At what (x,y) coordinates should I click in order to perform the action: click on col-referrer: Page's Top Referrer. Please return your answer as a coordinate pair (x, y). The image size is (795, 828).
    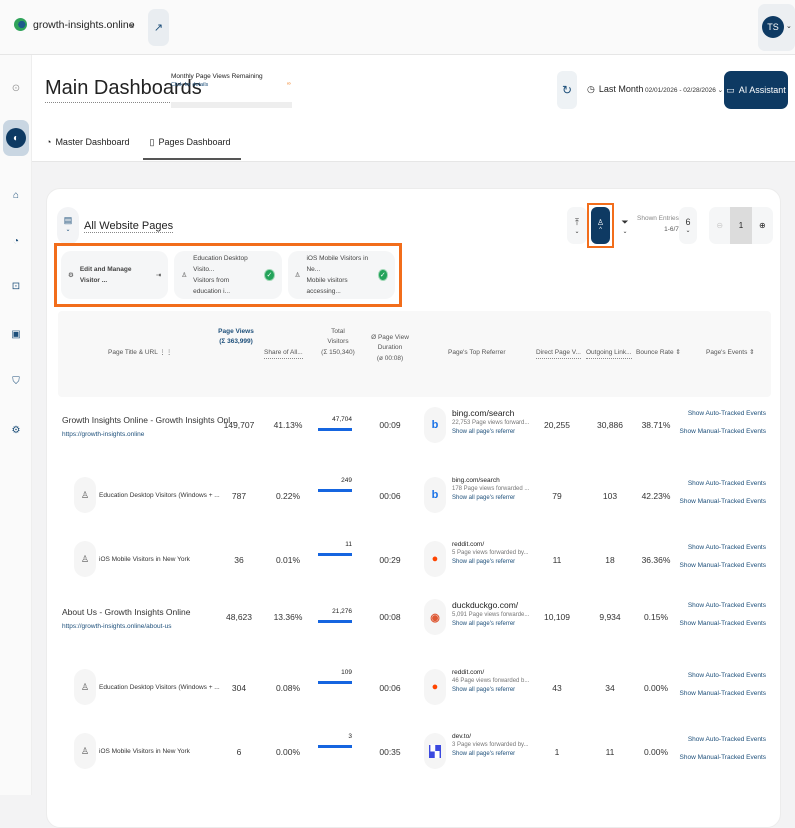
    Looking at the image, I should click on (477, 352).